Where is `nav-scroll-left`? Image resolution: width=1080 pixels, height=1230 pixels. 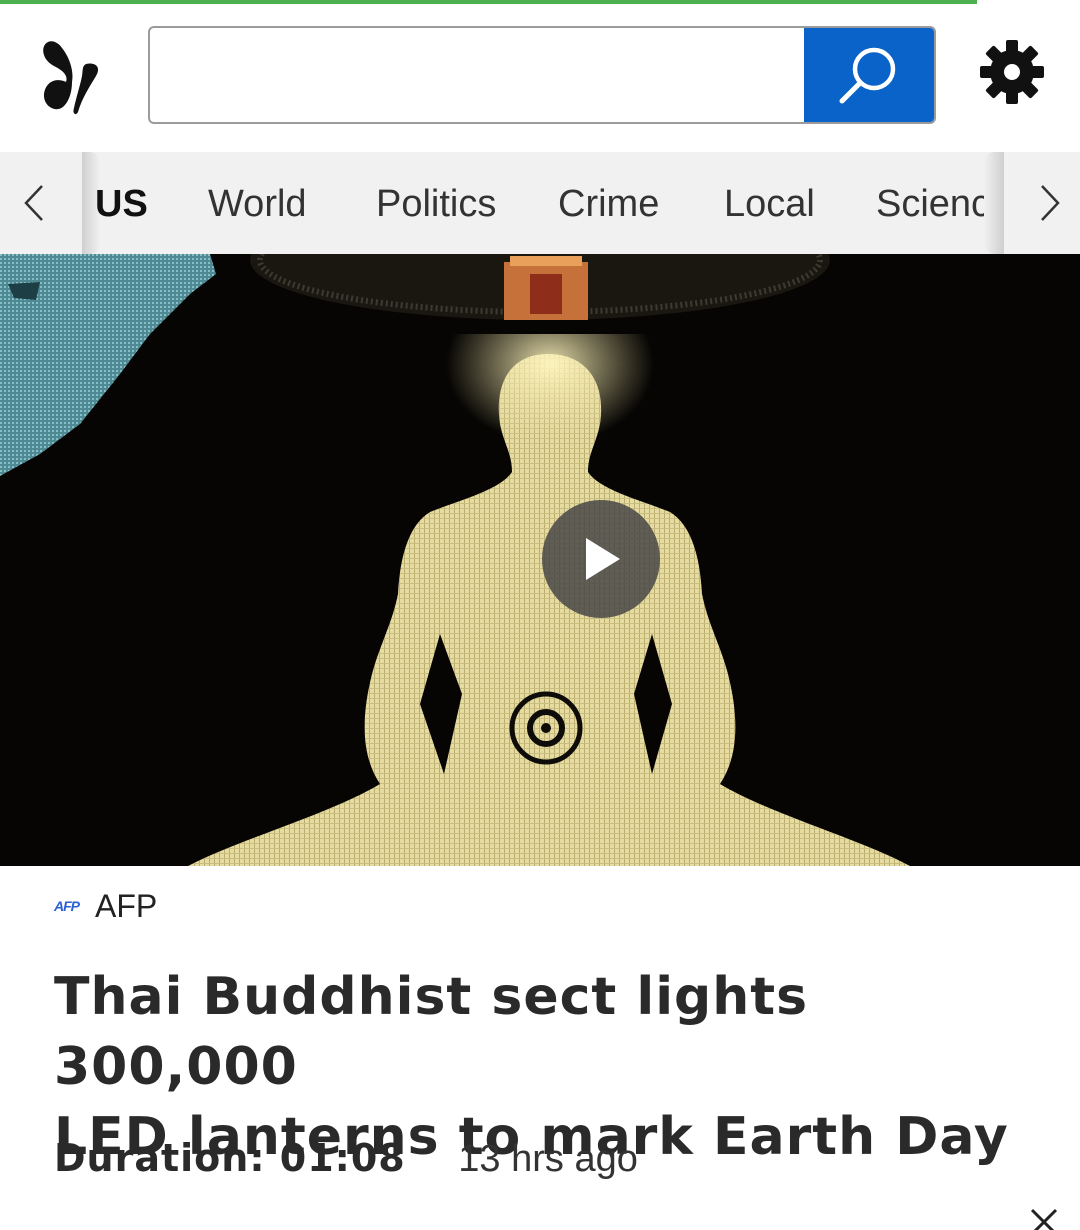 nav-scroll-left is located at coordinates (34, 203).